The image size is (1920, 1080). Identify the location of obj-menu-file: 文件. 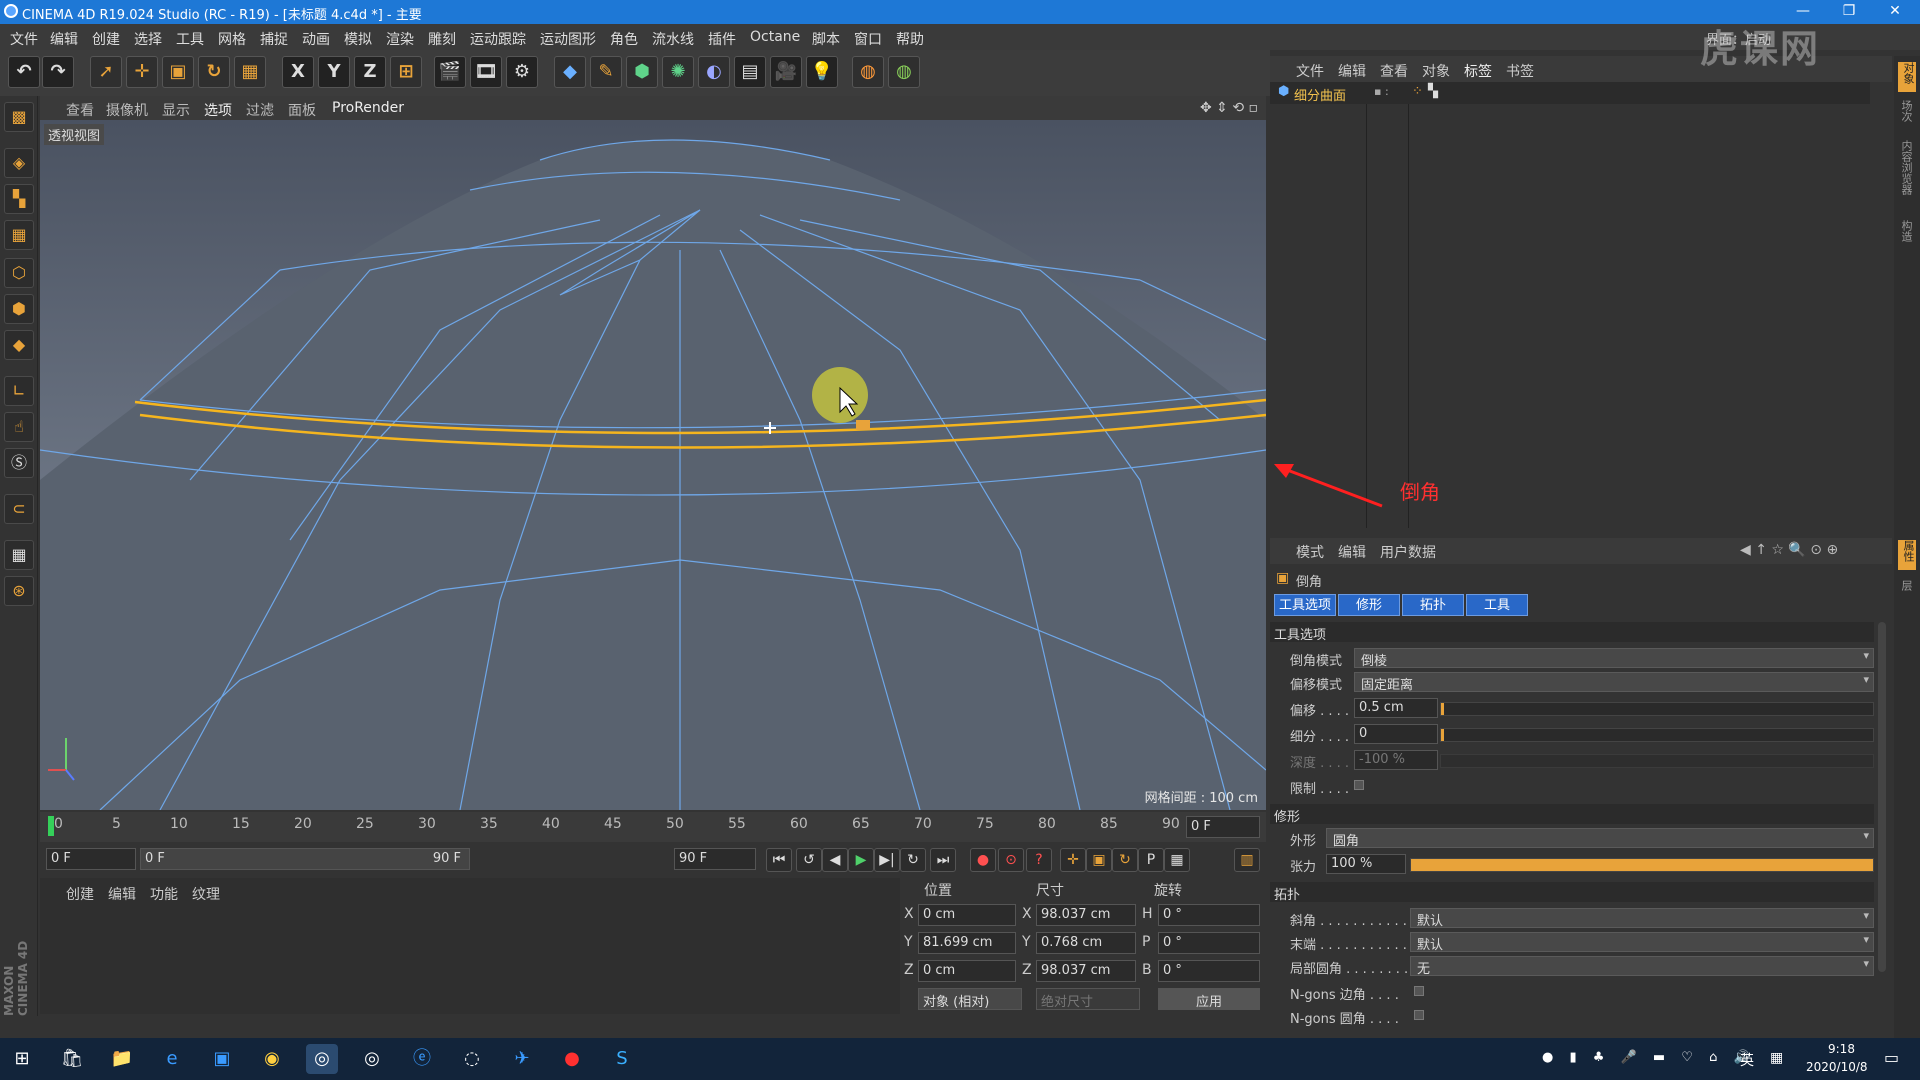
(1310, 71).